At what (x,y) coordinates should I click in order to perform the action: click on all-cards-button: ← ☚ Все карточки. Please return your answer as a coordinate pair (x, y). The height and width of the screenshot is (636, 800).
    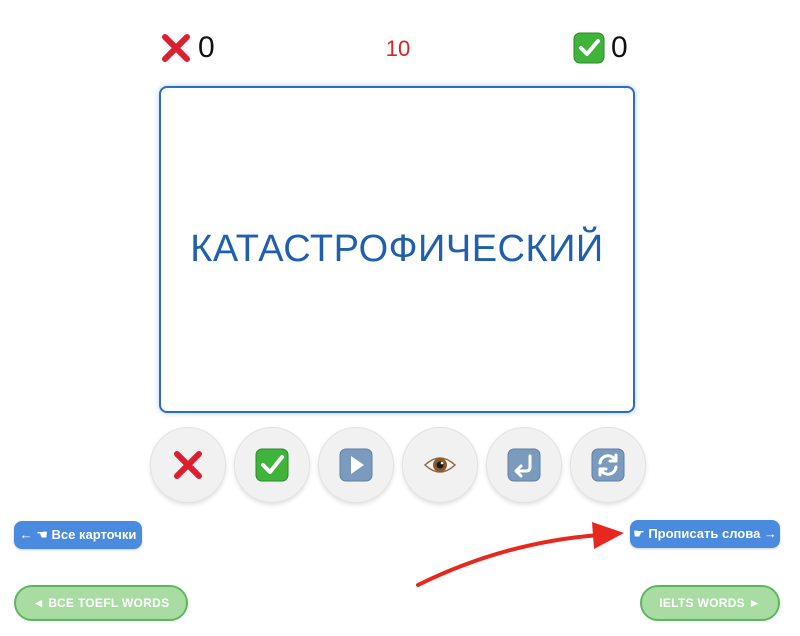
    Looking at the image, I should click on (78, 535).